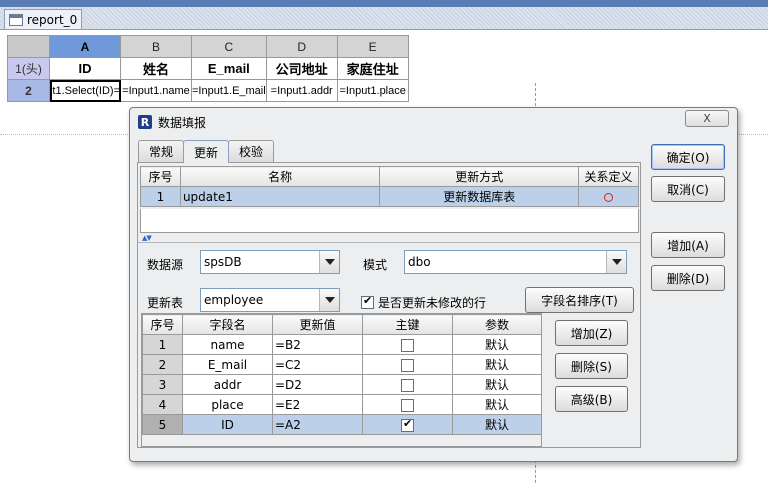  What do you see at coordinates (688, 245) in the screenshot?
I see `add-update-button: 增加(A)` at bounding box center [688, 245].